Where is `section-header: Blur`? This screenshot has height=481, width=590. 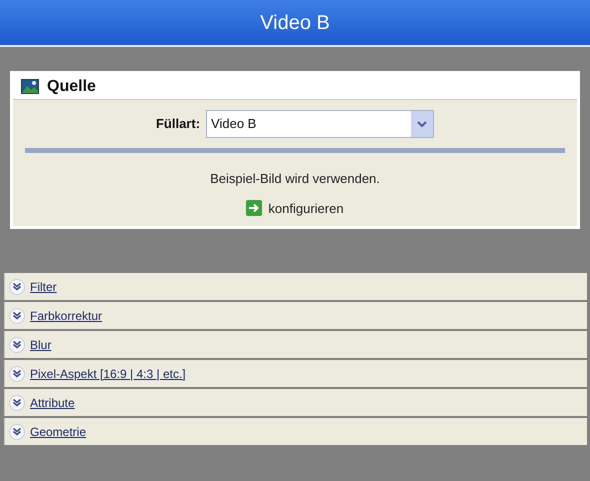 section-header: Blur is located at coordinates (295, 344).